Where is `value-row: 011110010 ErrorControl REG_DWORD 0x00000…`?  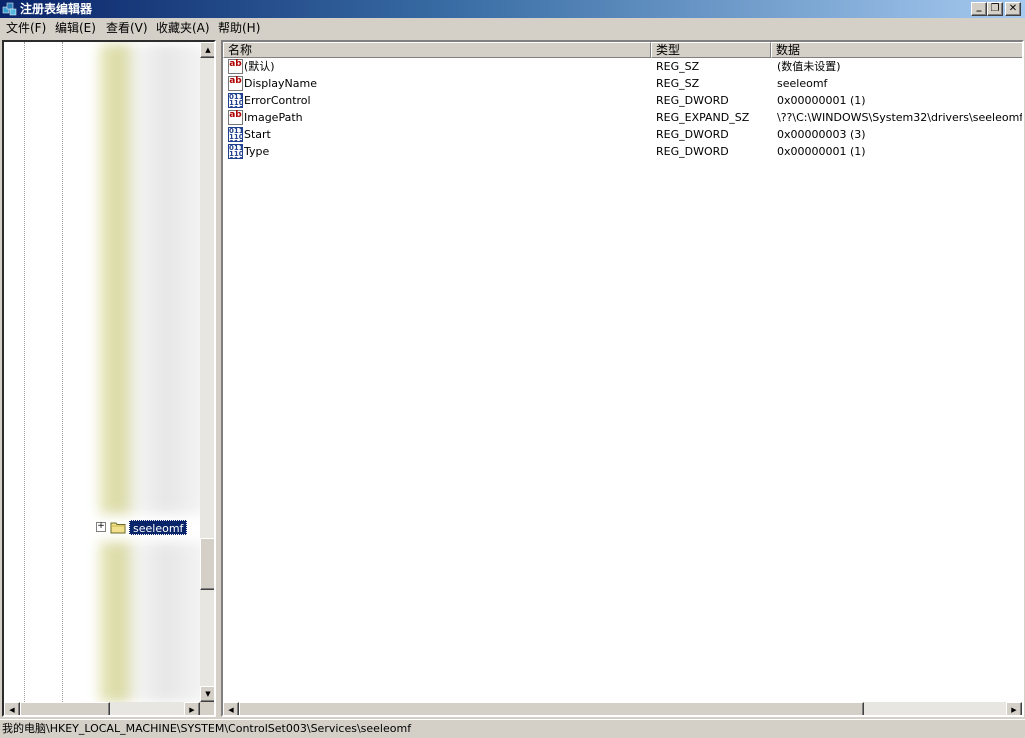 value-row: 011110010 ErrorControl REG_DWORD 0x00000… is located at coordinates (622, 100).